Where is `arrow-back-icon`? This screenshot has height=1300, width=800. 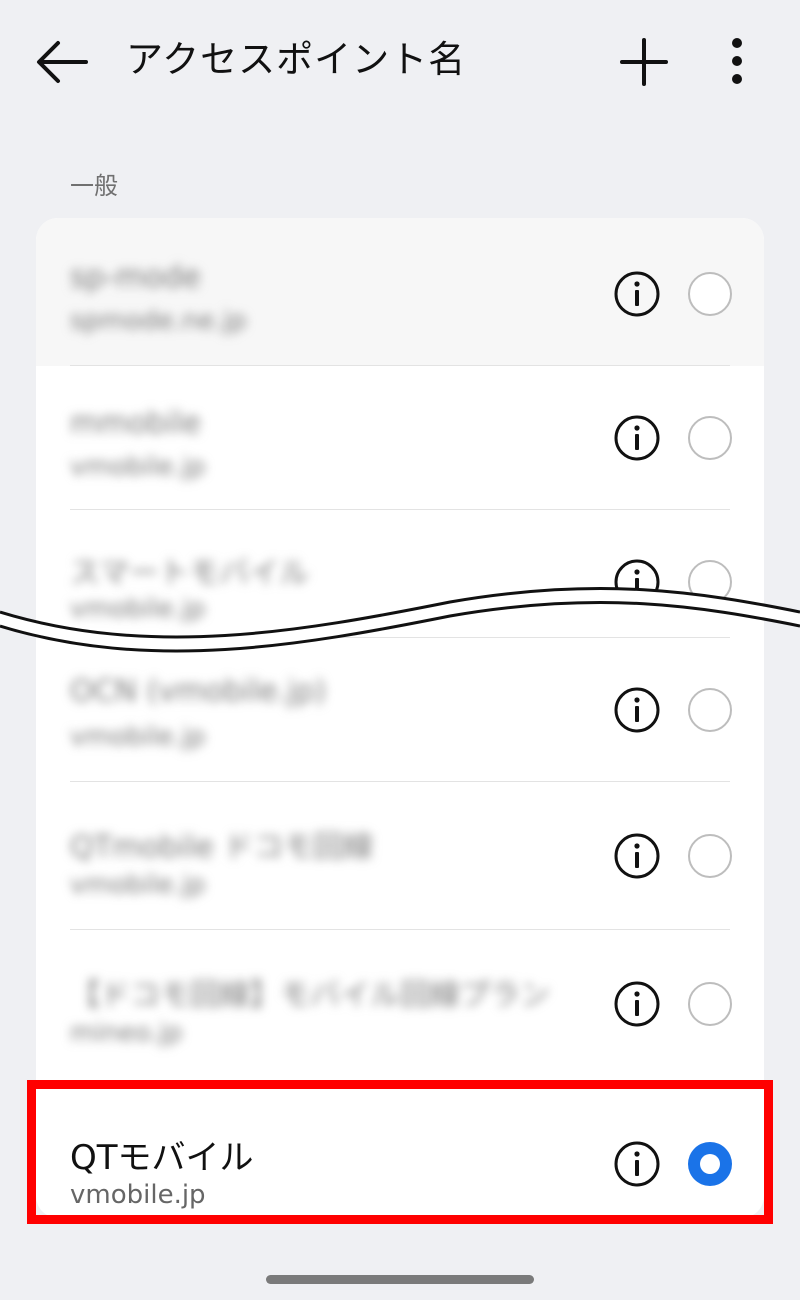 arrow-back-icon is located at coordinates (62, 62).